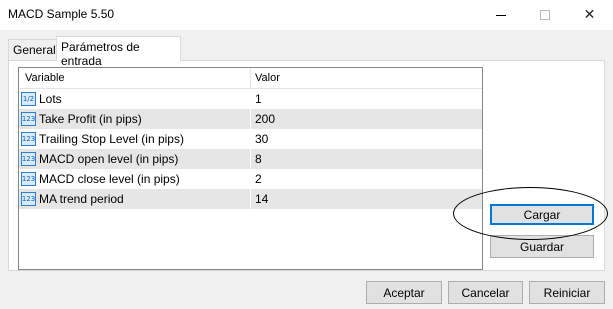  I want to click on grid-header: Variable Valor, so click(250, 78).